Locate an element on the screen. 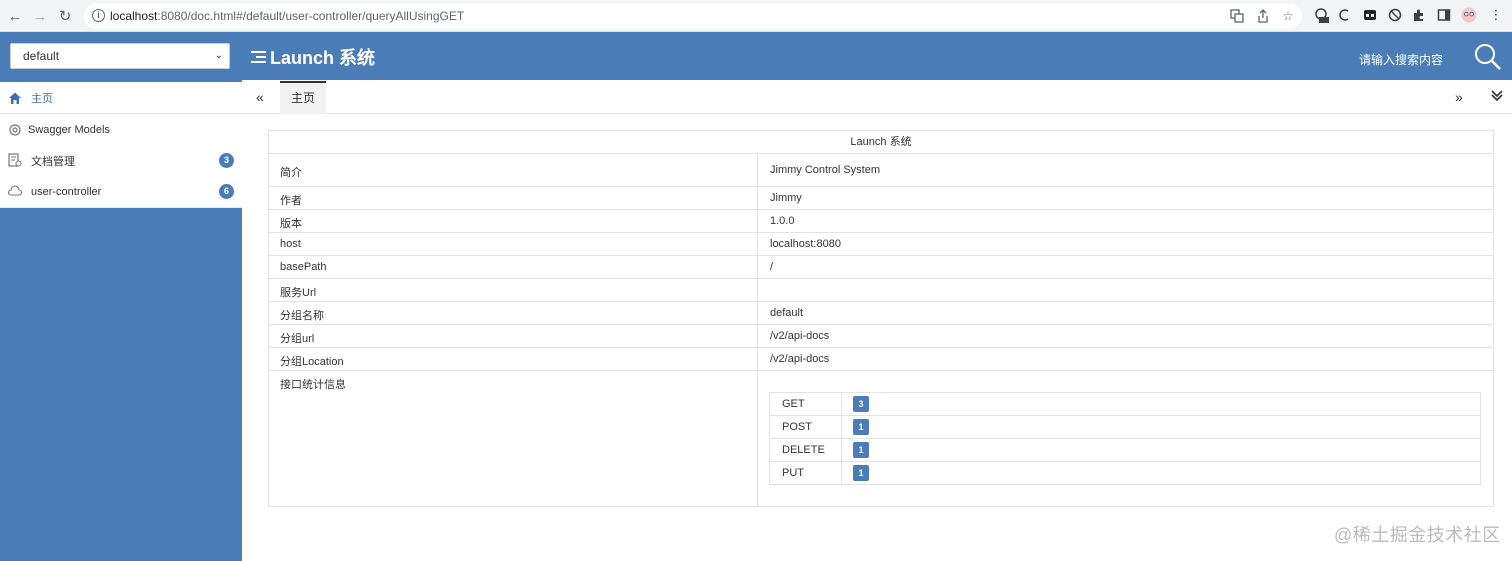 The height and width of the screenshot is (561, 1512). endpoint-stats-table: GET 3 POST 1 DELETE 1 PUT 1 is located at coordinates (1125, 438).